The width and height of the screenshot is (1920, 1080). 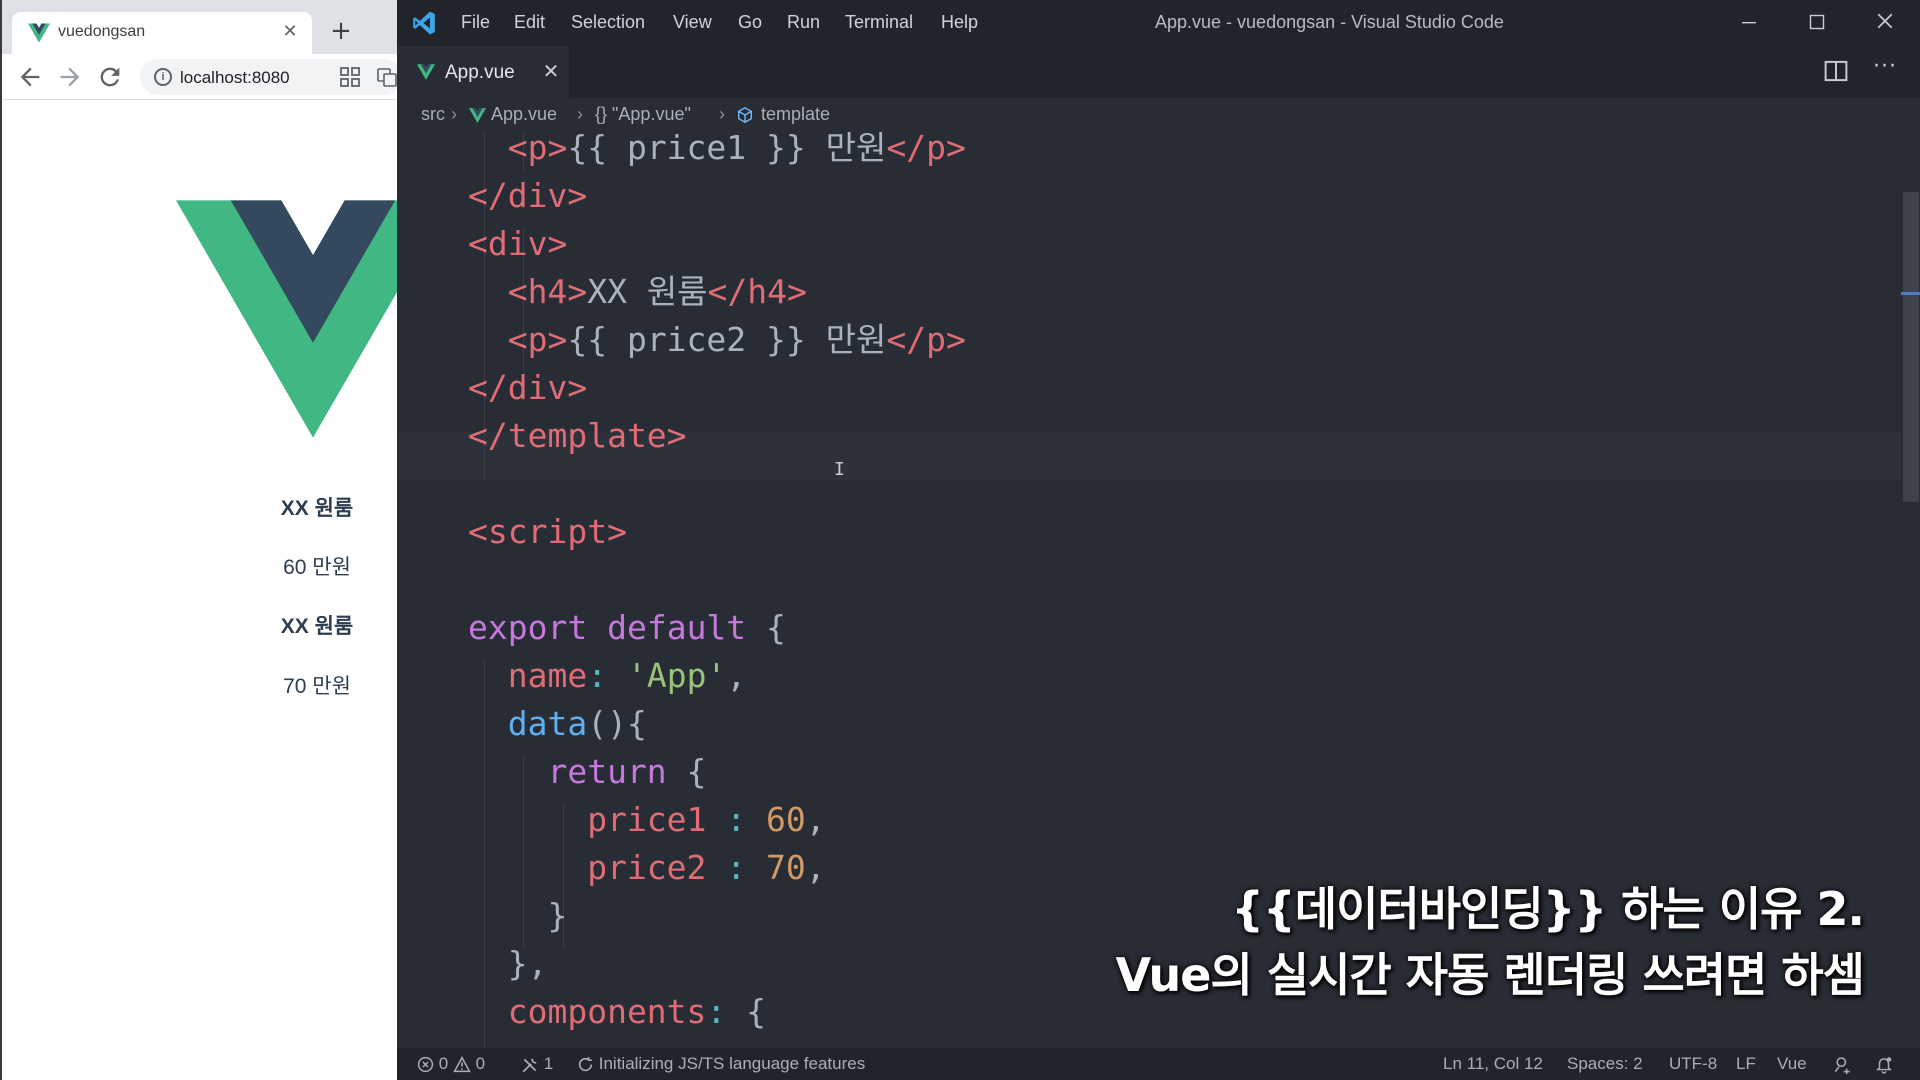 What do you see at coordinates (1493, 1064) in the screenshot?
I see `cursor-position: Ln 11, Col 12` at bounding box center [1493, 1064].